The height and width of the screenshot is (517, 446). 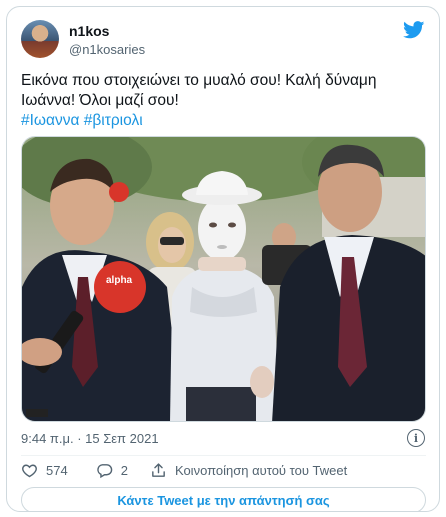 I want to click on like-count: 574, so click(x=57, y=470).